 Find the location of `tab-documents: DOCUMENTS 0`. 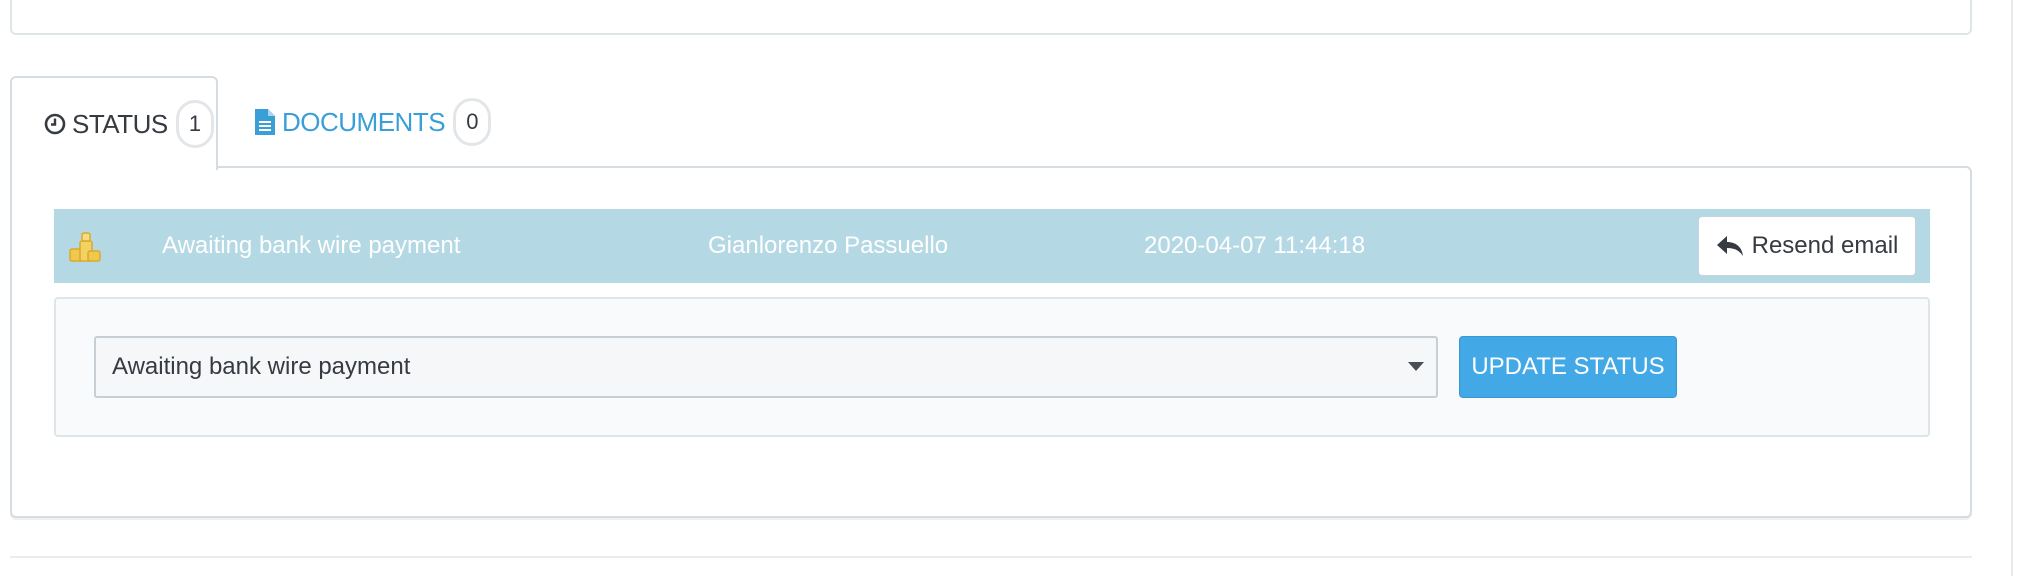

tab-documents: DOCUMENTS 0 is located at coordinates (373, 122).